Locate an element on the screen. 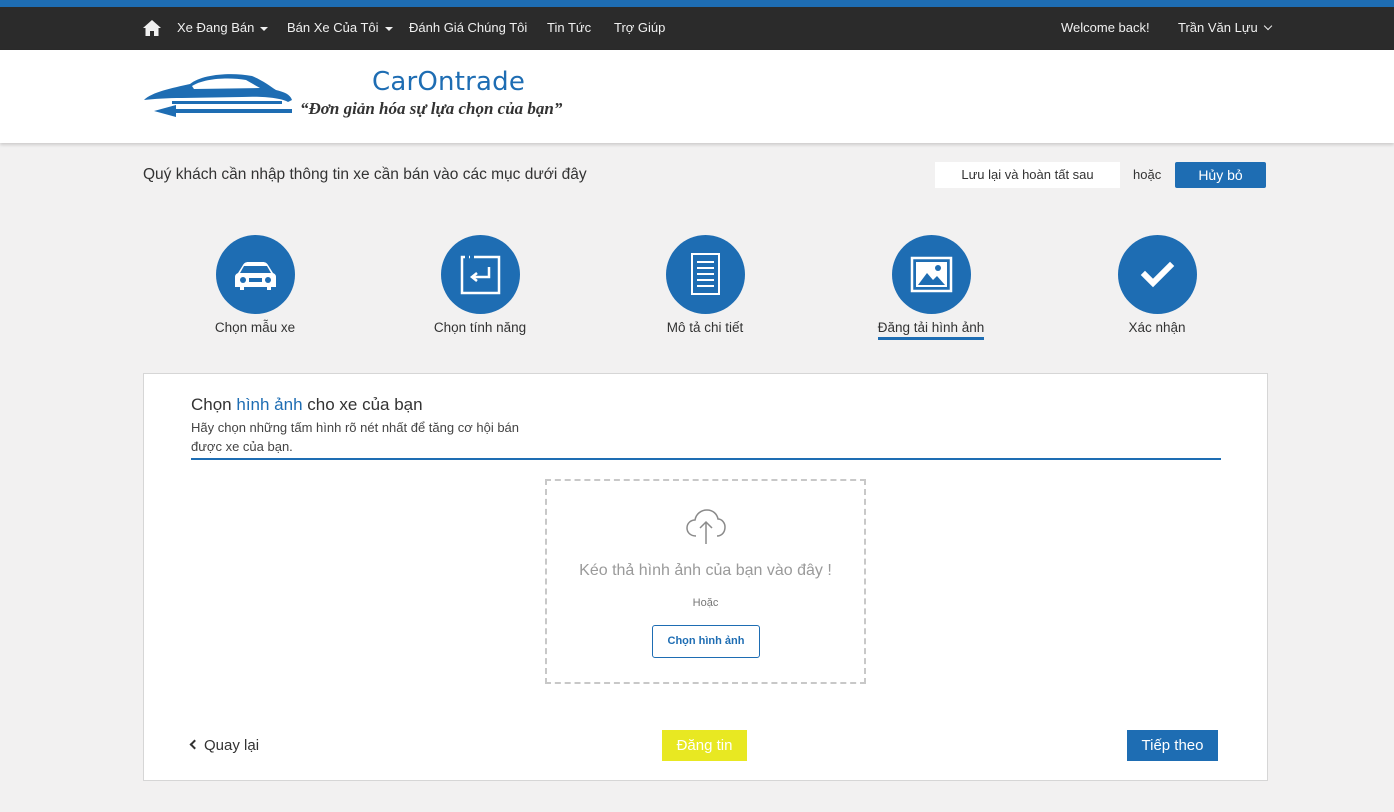 Image resolution: width=1394 pixels, height=812 pixels. logo-name: CarOntrade is located at coordinates (448, 82).